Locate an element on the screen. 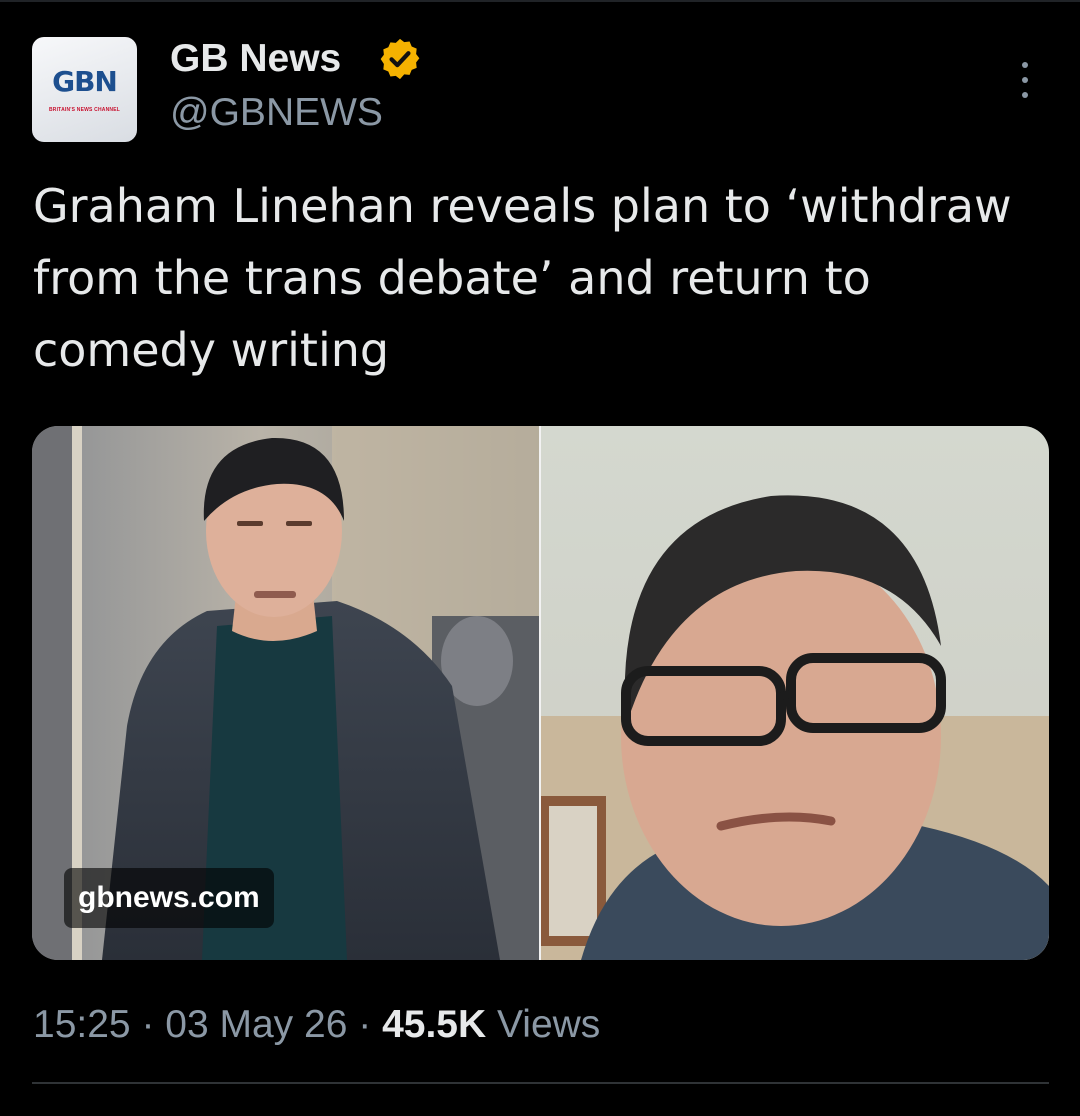  tweet-date: 03 May 26 is located at coordinates (256, 1024).